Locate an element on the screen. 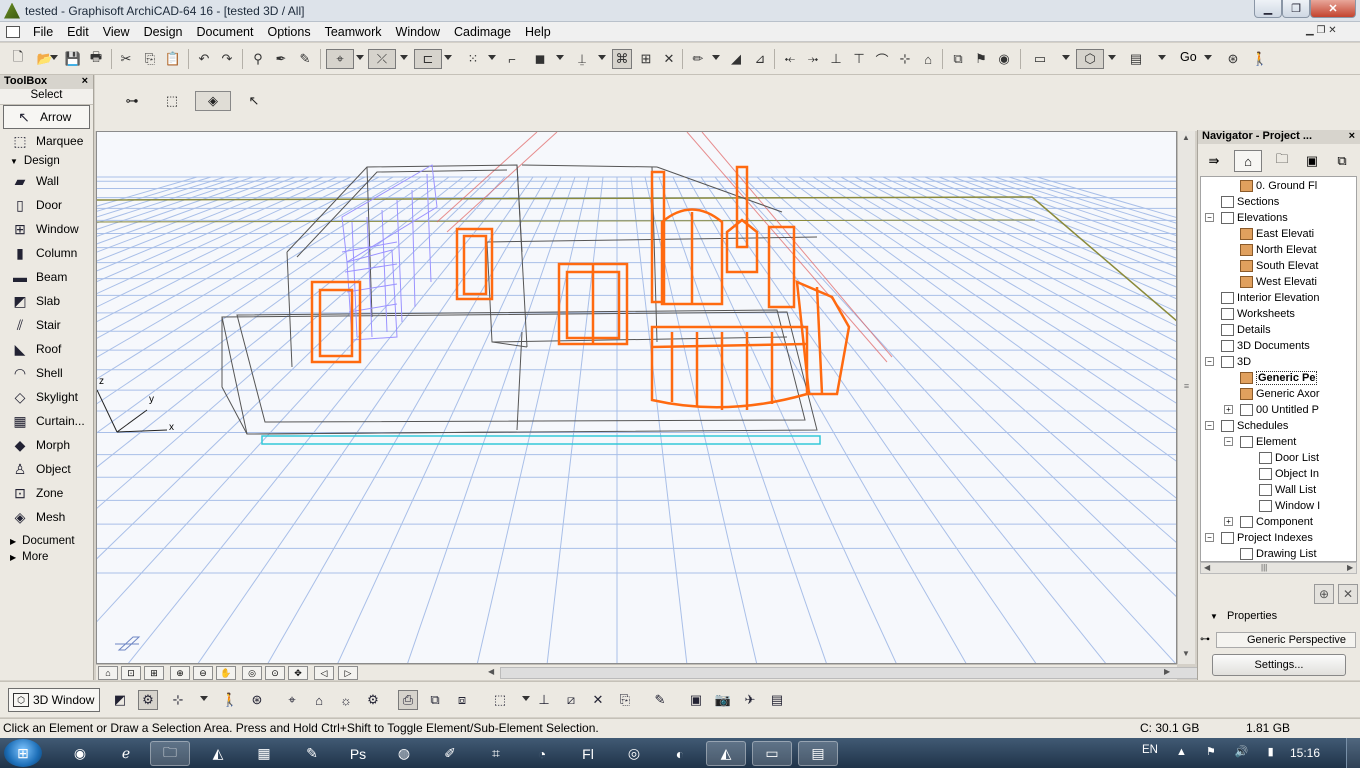  tool-stair: ⫽ Stair is located at coordinates (46, 325).